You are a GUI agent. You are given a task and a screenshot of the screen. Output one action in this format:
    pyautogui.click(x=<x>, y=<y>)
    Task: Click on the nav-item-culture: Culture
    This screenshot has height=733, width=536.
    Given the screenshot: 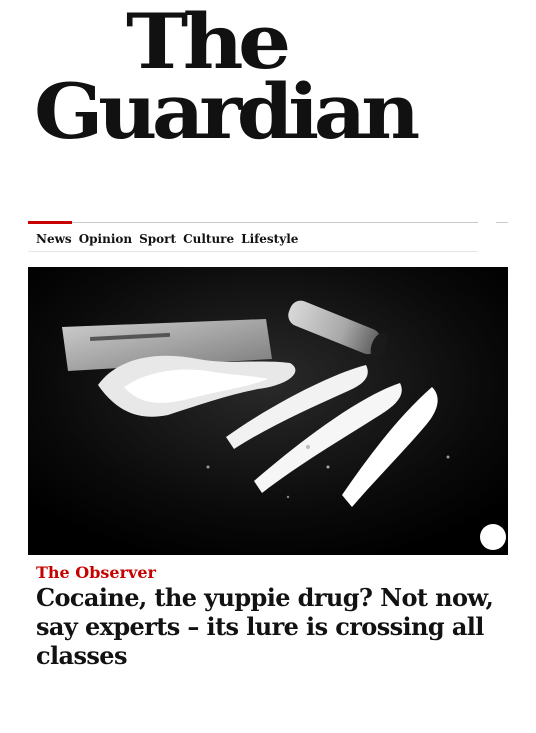 What is the action you would take?
    pyautogui.click(x=208, y=239)
    